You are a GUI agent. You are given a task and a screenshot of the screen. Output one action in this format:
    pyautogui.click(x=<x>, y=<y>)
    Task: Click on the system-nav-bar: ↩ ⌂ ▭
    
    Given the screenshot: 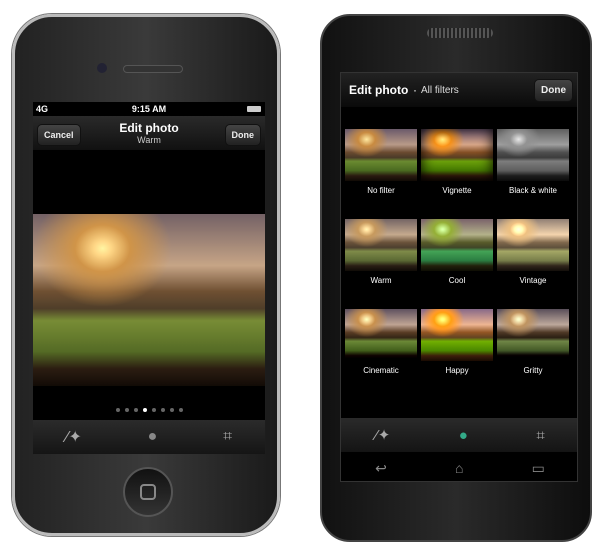 What is the action you would take?
    pyautogui.click(x=459, y=467)
    